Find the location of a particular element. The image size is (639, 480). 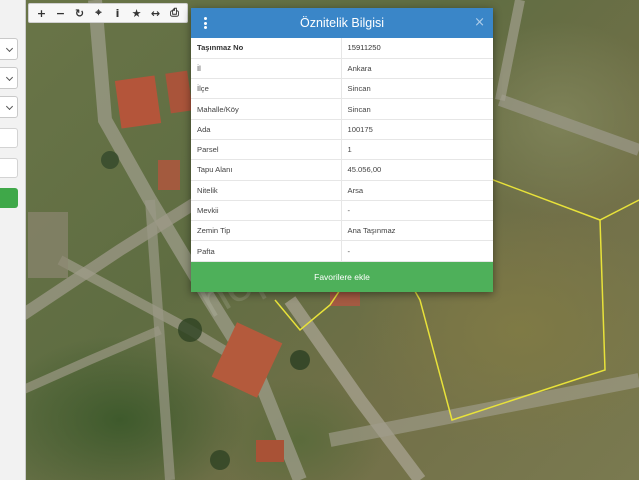

attr-key: Mahalle/Köy is located at coordinates (266, 109).